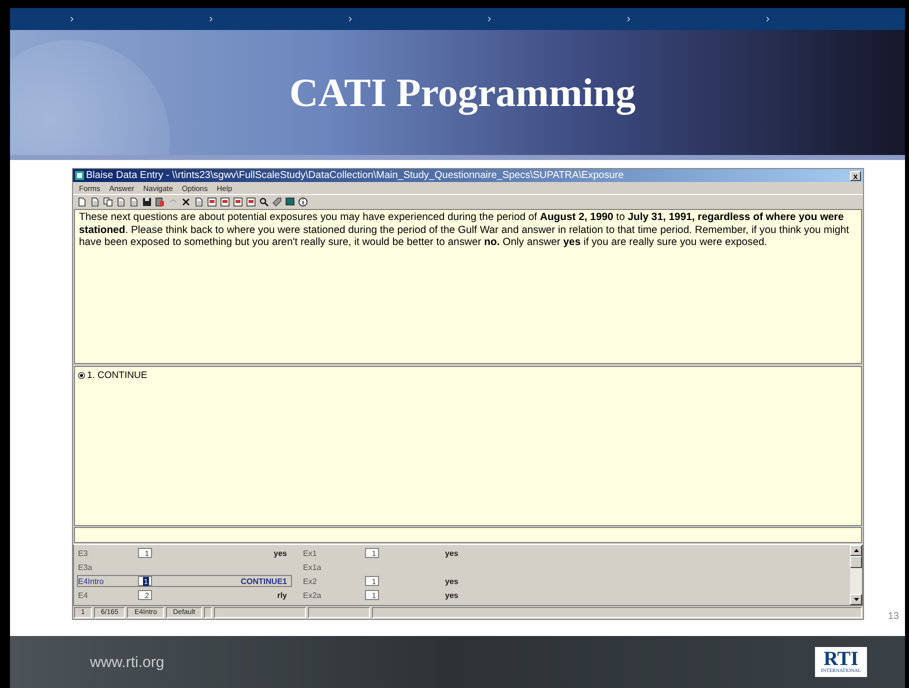 This screenshot has height=688, width=909. Describe the element at coordinates (310, 553) in the screenshot. I see `field-name: Ex1` at that location.